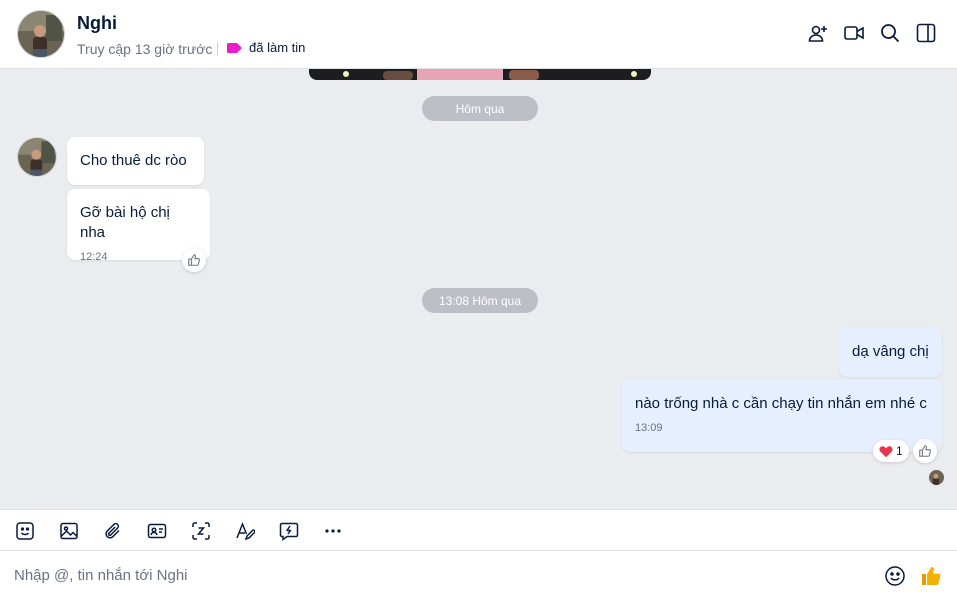  I want to click on sender-avatar, so click(37, 157).